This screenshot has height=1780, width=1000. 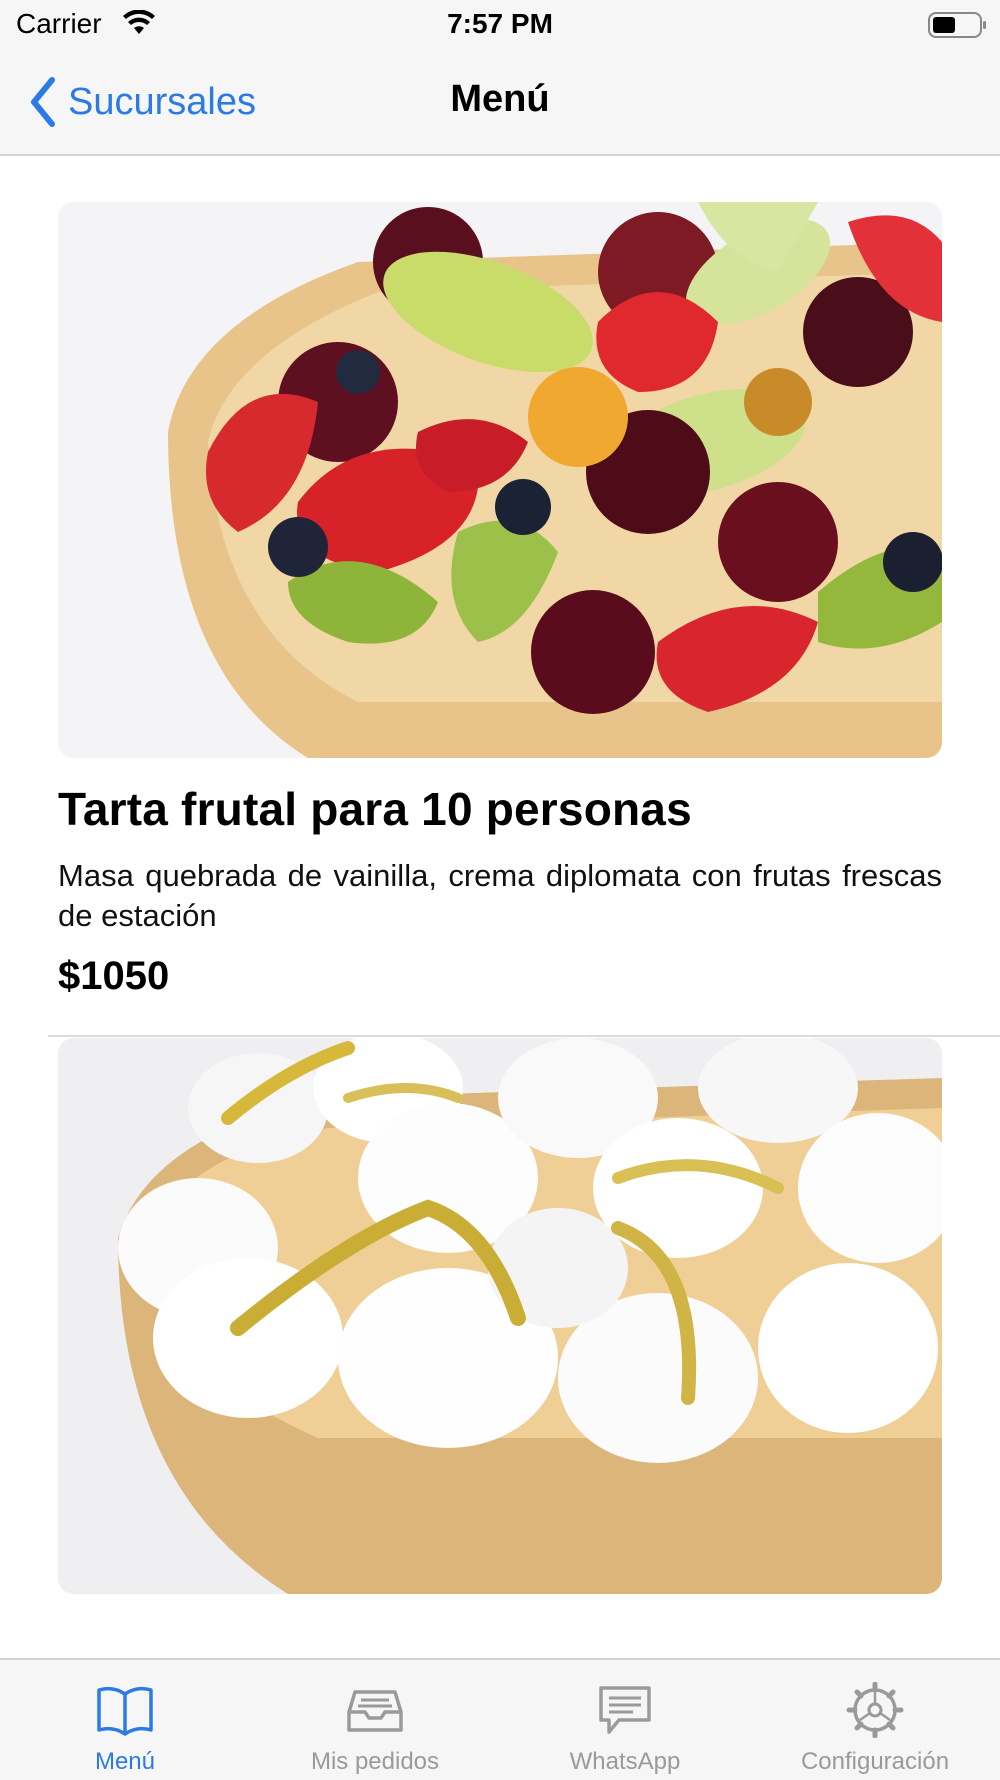 What do you see at coordinates (500, 99) in the screenshot?
I see `page-title: Menú` at bounding box center [500, 99].